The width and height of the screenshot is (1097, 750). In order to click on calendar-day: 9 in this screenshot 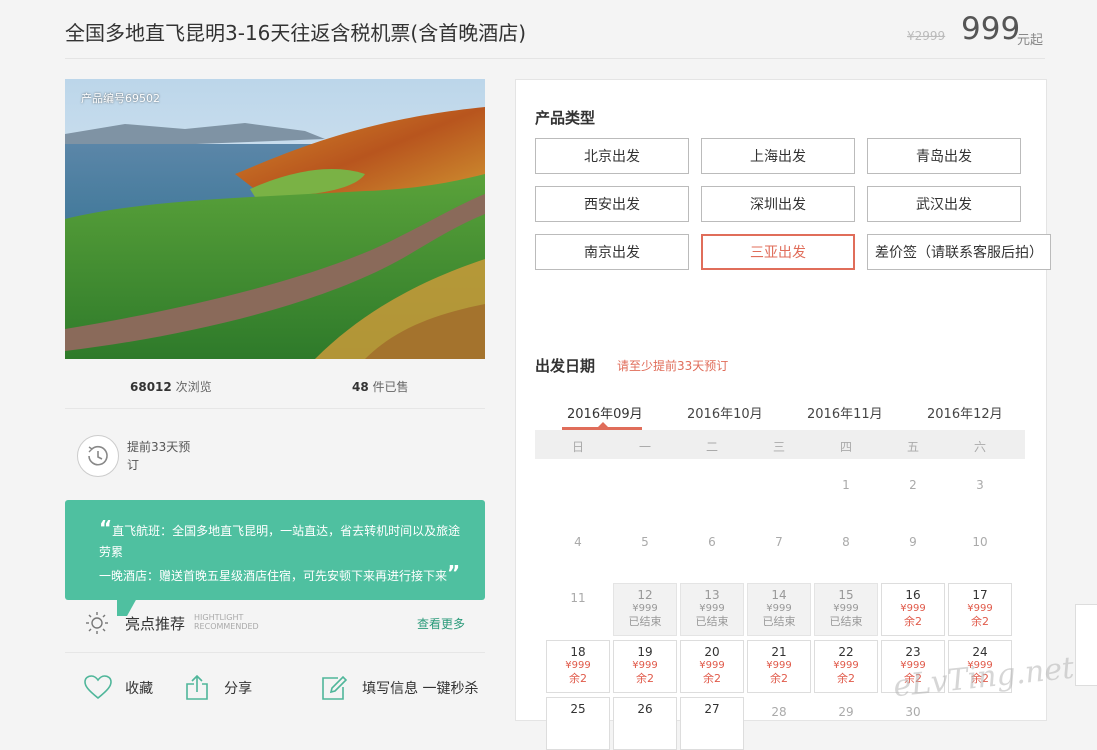, I will do `click(913, 553)`.